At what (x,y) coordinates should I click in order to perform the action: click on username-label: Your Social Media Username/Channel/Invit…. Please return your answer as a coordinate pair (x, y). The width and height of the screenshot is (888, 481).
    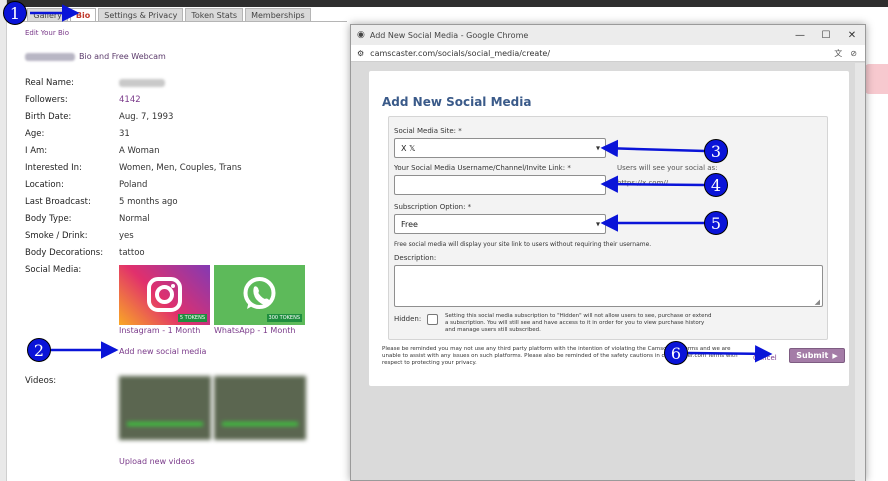
    Looking at the image, I should click on (482, 168).